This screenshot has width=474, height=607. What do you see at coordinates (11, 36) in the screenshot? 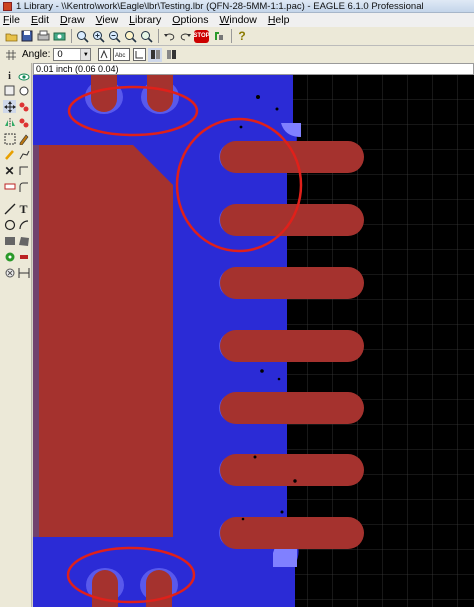
I see `open-icon` at bounding box center [11, 36].